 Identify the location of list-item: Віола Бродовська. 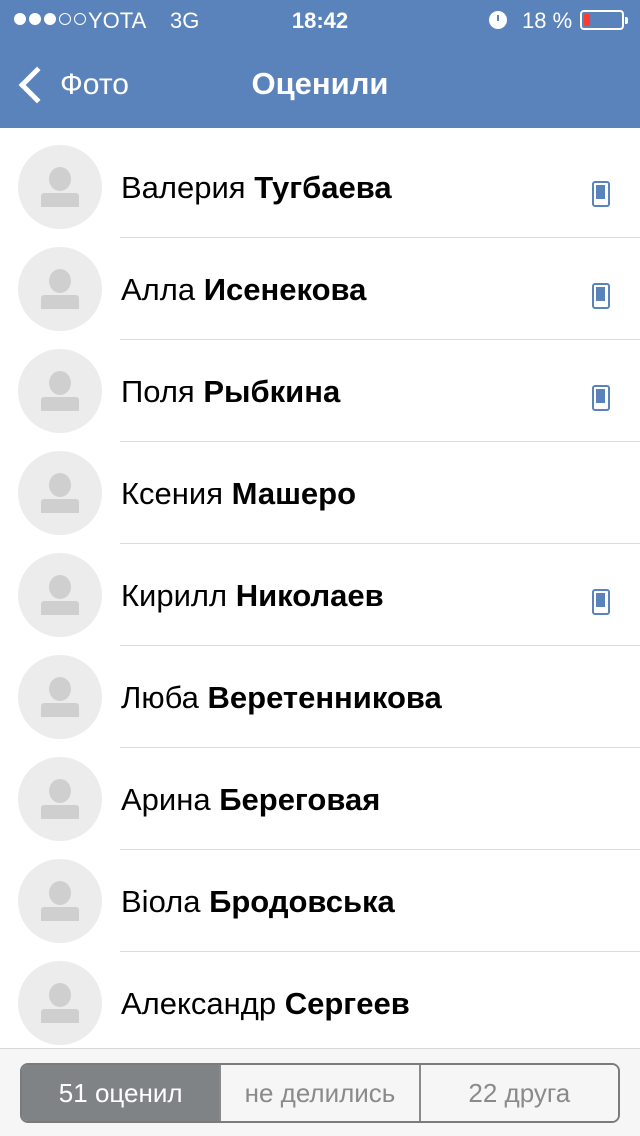
(320, 901).